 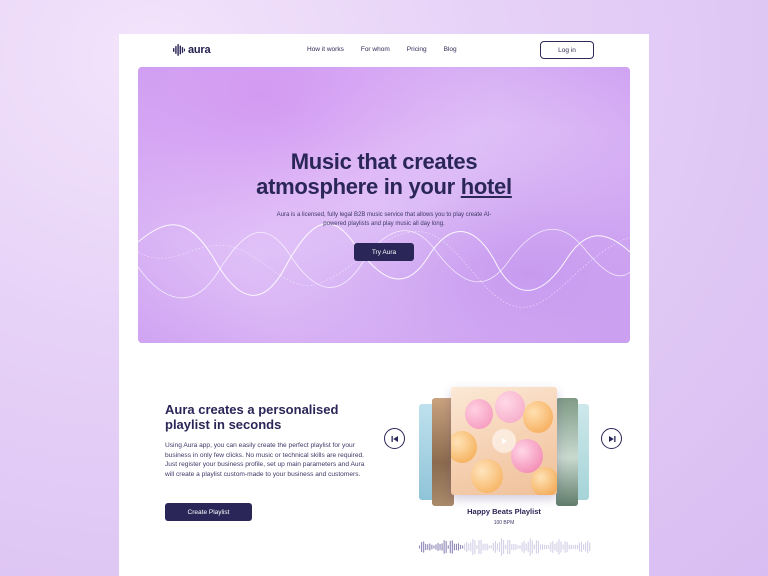 I want to click on playlist-cover, so click(x=504, y=441).